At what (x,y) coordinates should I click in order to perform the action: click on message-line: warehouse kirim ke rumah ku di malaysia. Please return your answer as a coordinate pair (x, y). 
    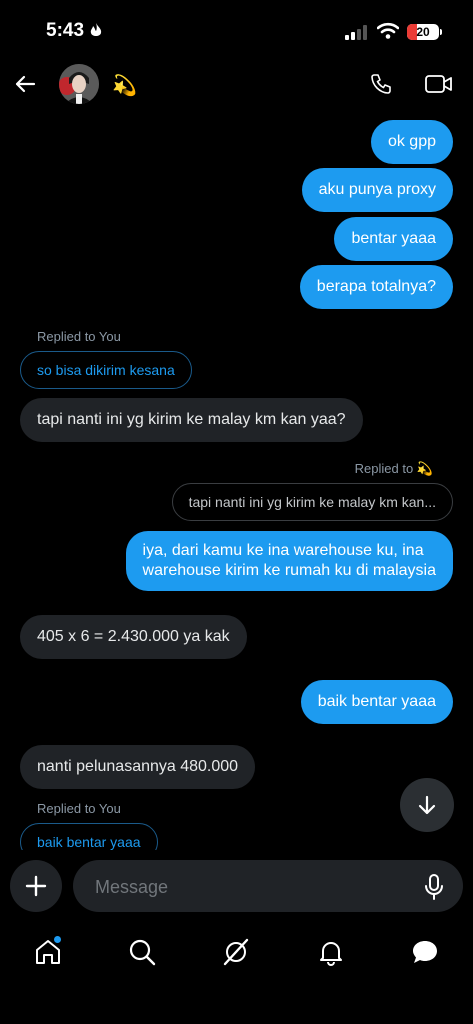
    Looking at the image, I should click on (289, 570).